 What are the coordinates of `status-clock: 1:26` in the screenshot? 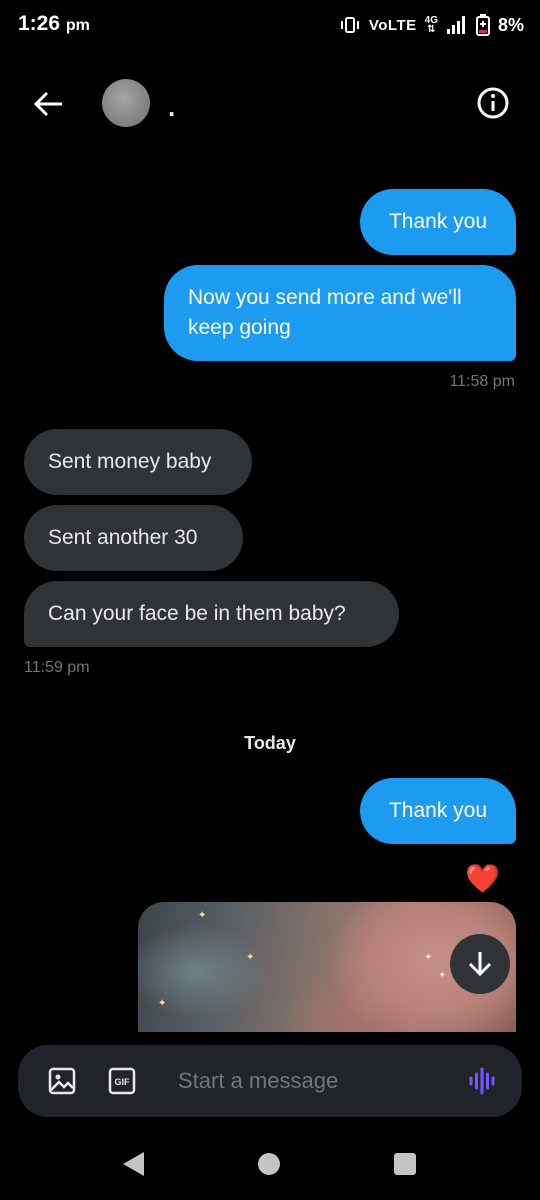 It's located at (39, 23).